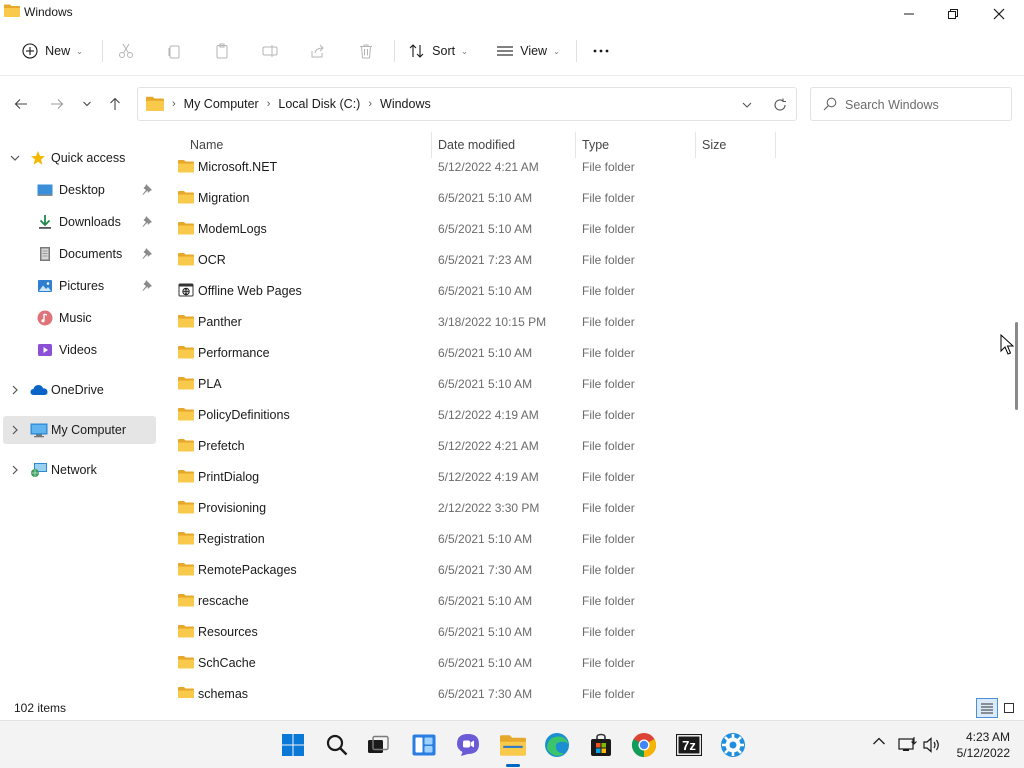 This screenshot has width=1024, height=768. Describe the element at coordinates (586, 385) in the screenshot. I see `file-row: PLA 6/5/2021 5:10 AM File folder` at that location.